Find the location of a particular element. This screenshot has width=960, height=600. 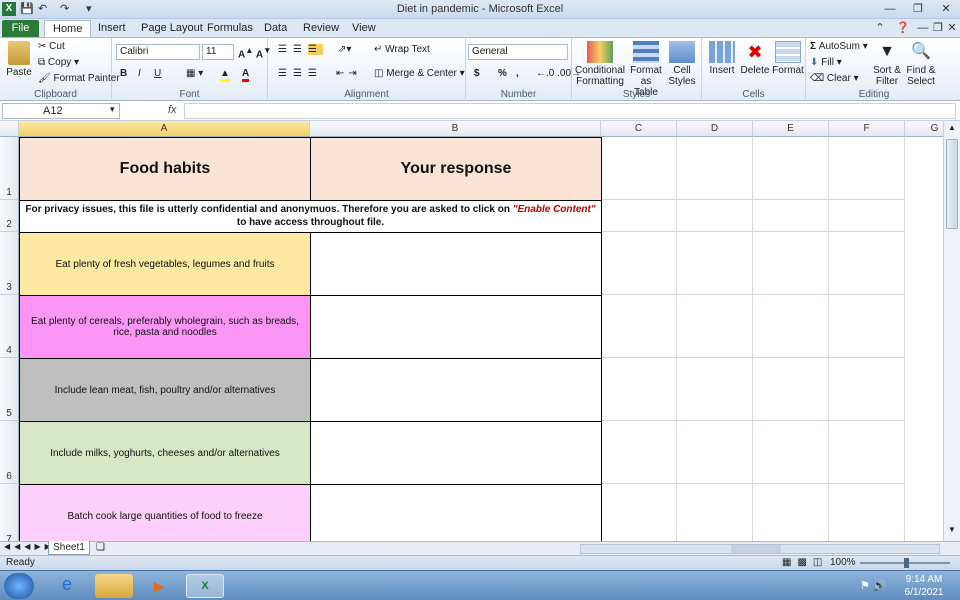

bold-button: B is located at coordinates (123, 73).